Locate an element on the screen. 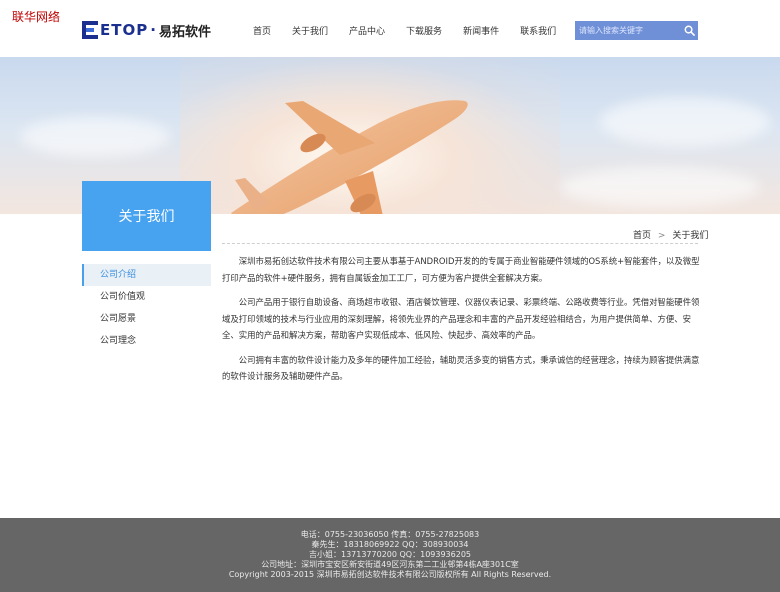  sidebar-item-philosophy: 公司理念 is located at coordinates (146, 341).